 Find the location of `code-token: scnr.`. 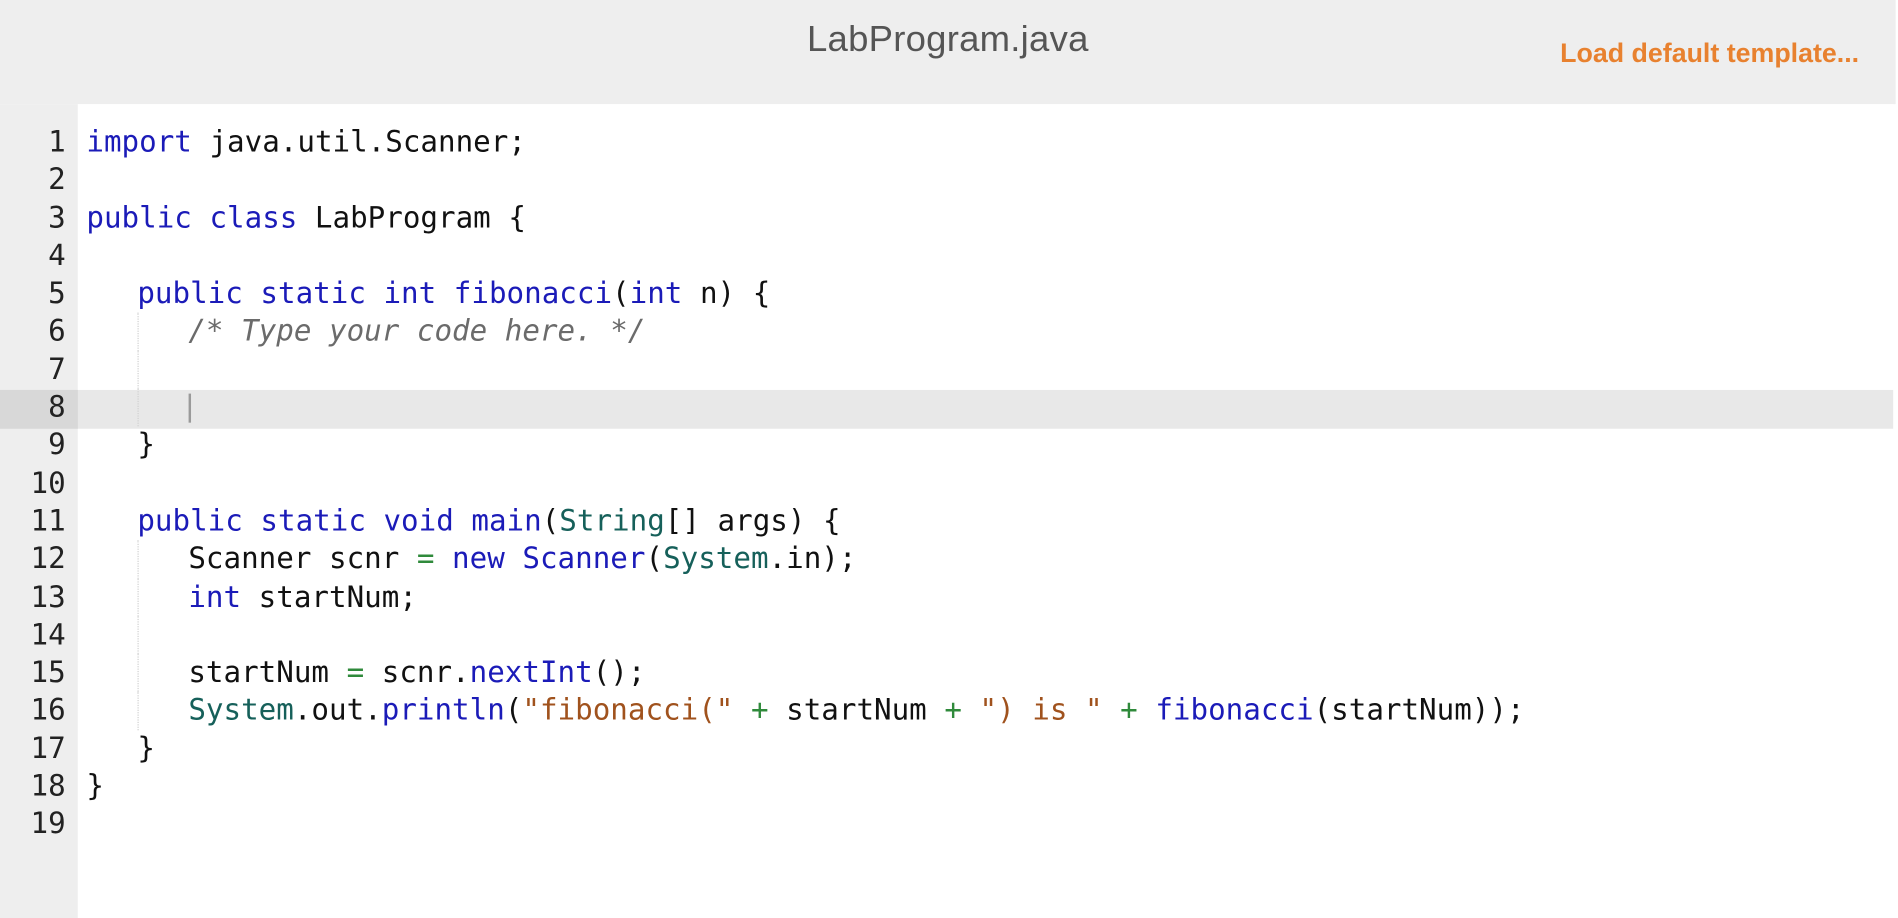

code-token: scnr. is located at coordinates (417, 672).